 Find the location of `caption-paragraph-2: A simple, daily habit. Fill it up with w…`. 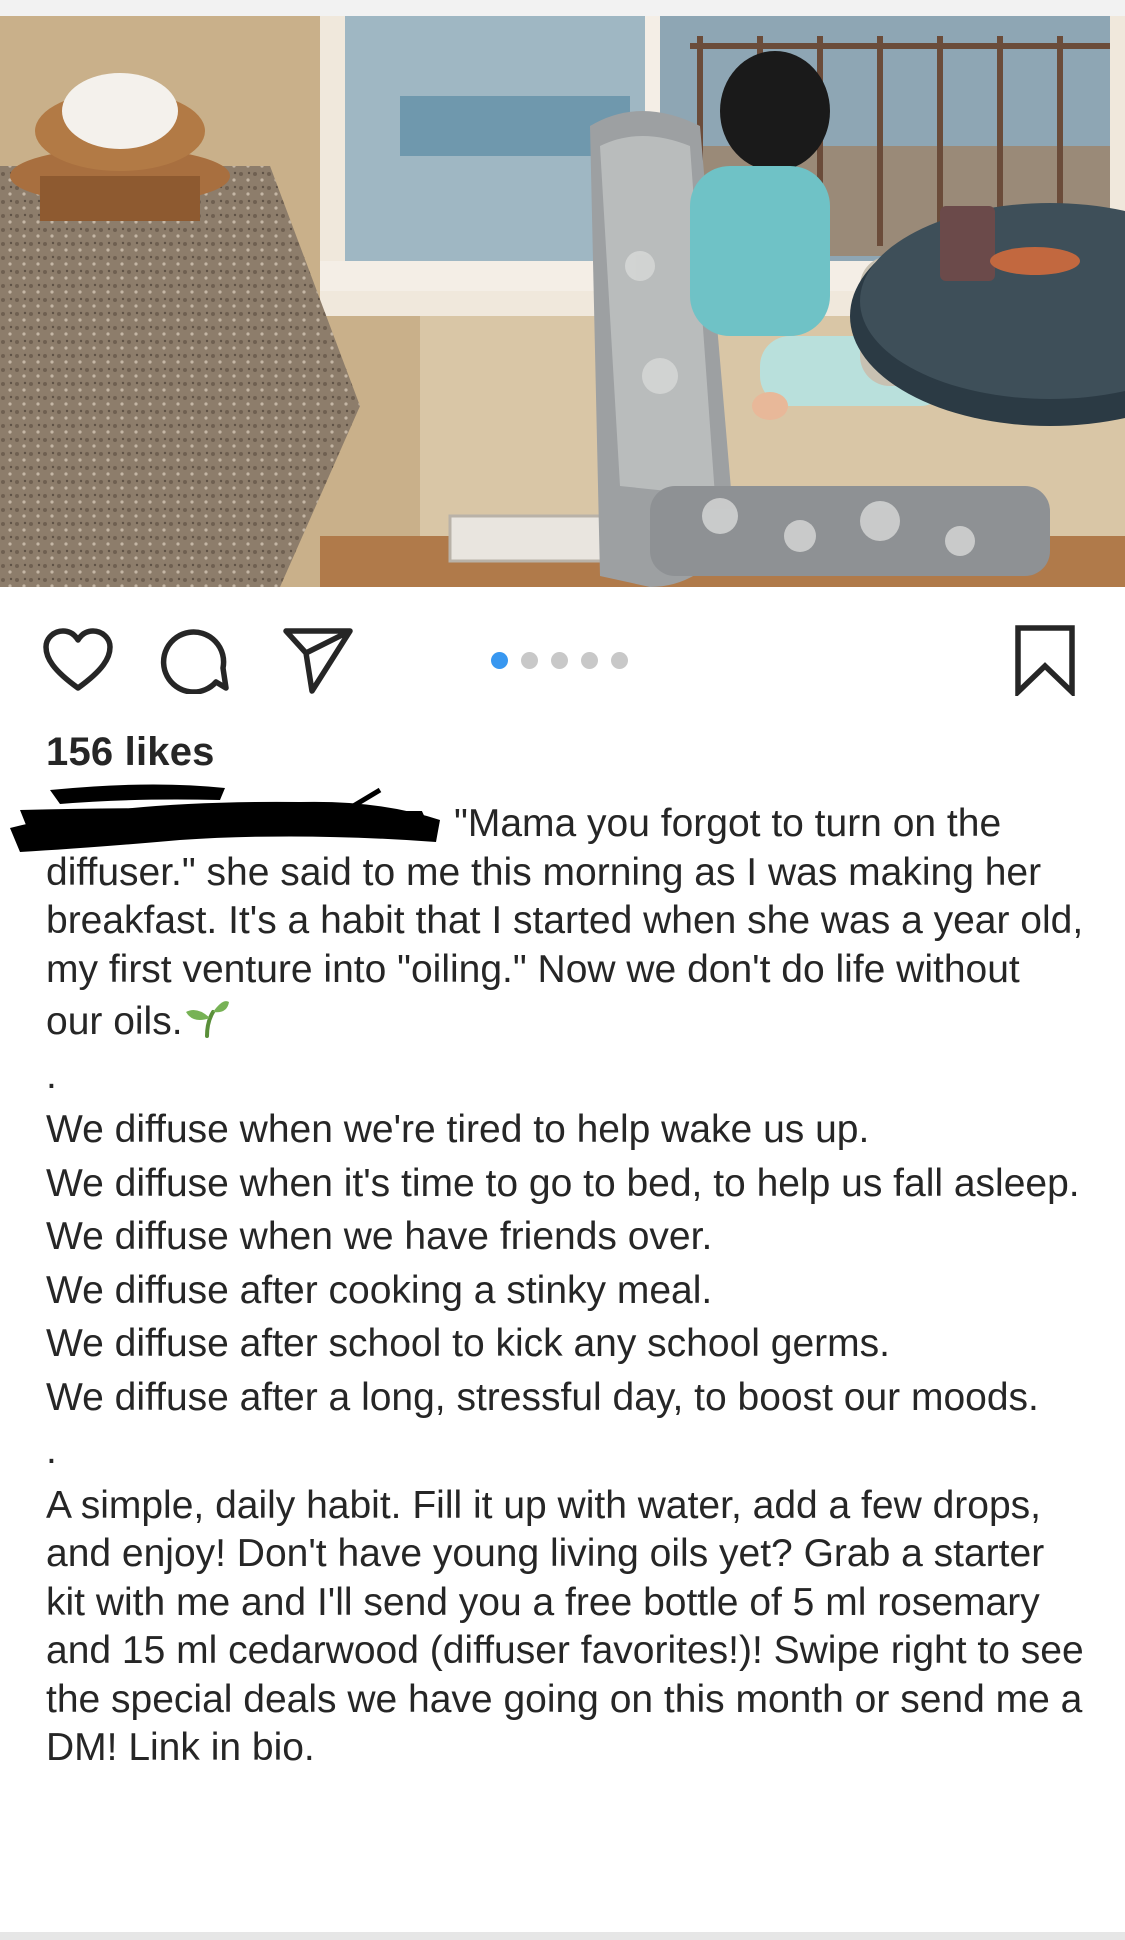

caption-paragraph-2: A simple, daily habit. Fill it up with w… is located at coordinates (570, 1626).